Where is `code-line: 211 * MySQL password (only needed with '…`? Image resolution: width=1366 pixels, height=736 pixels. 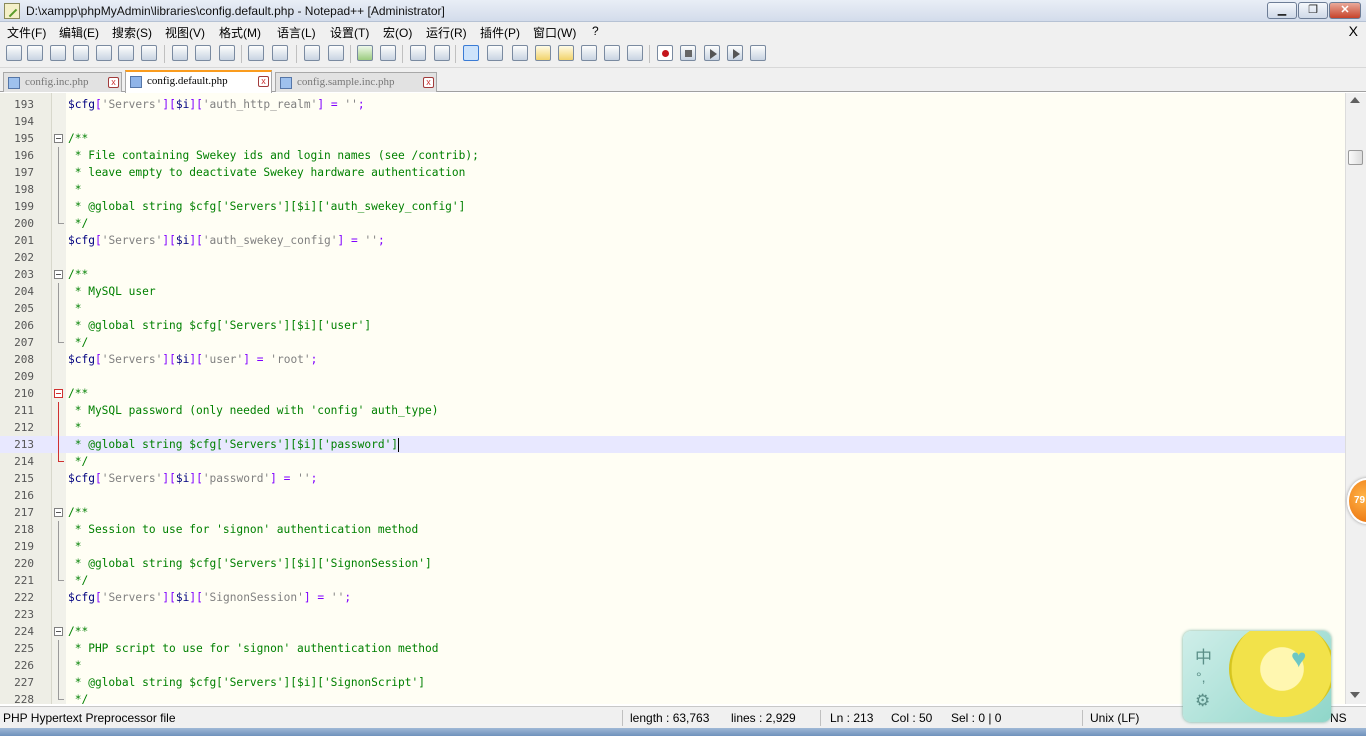 code-line: 211 * MySQL password (only needed with '… is located at coordinates (672, 410).